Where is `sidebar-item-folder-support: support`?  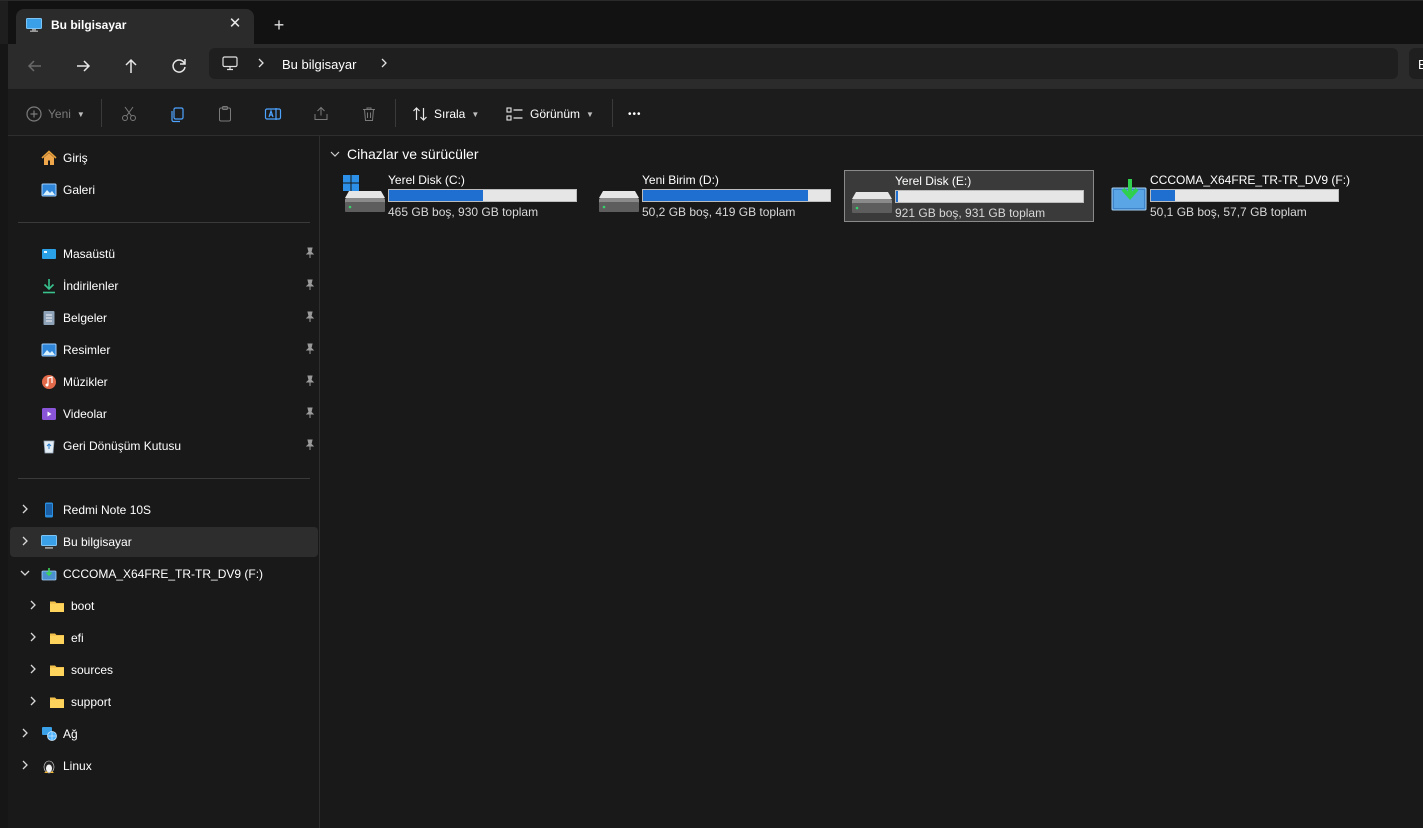
sidebar-item-folder-support: support is located at coordinates (163, 702).